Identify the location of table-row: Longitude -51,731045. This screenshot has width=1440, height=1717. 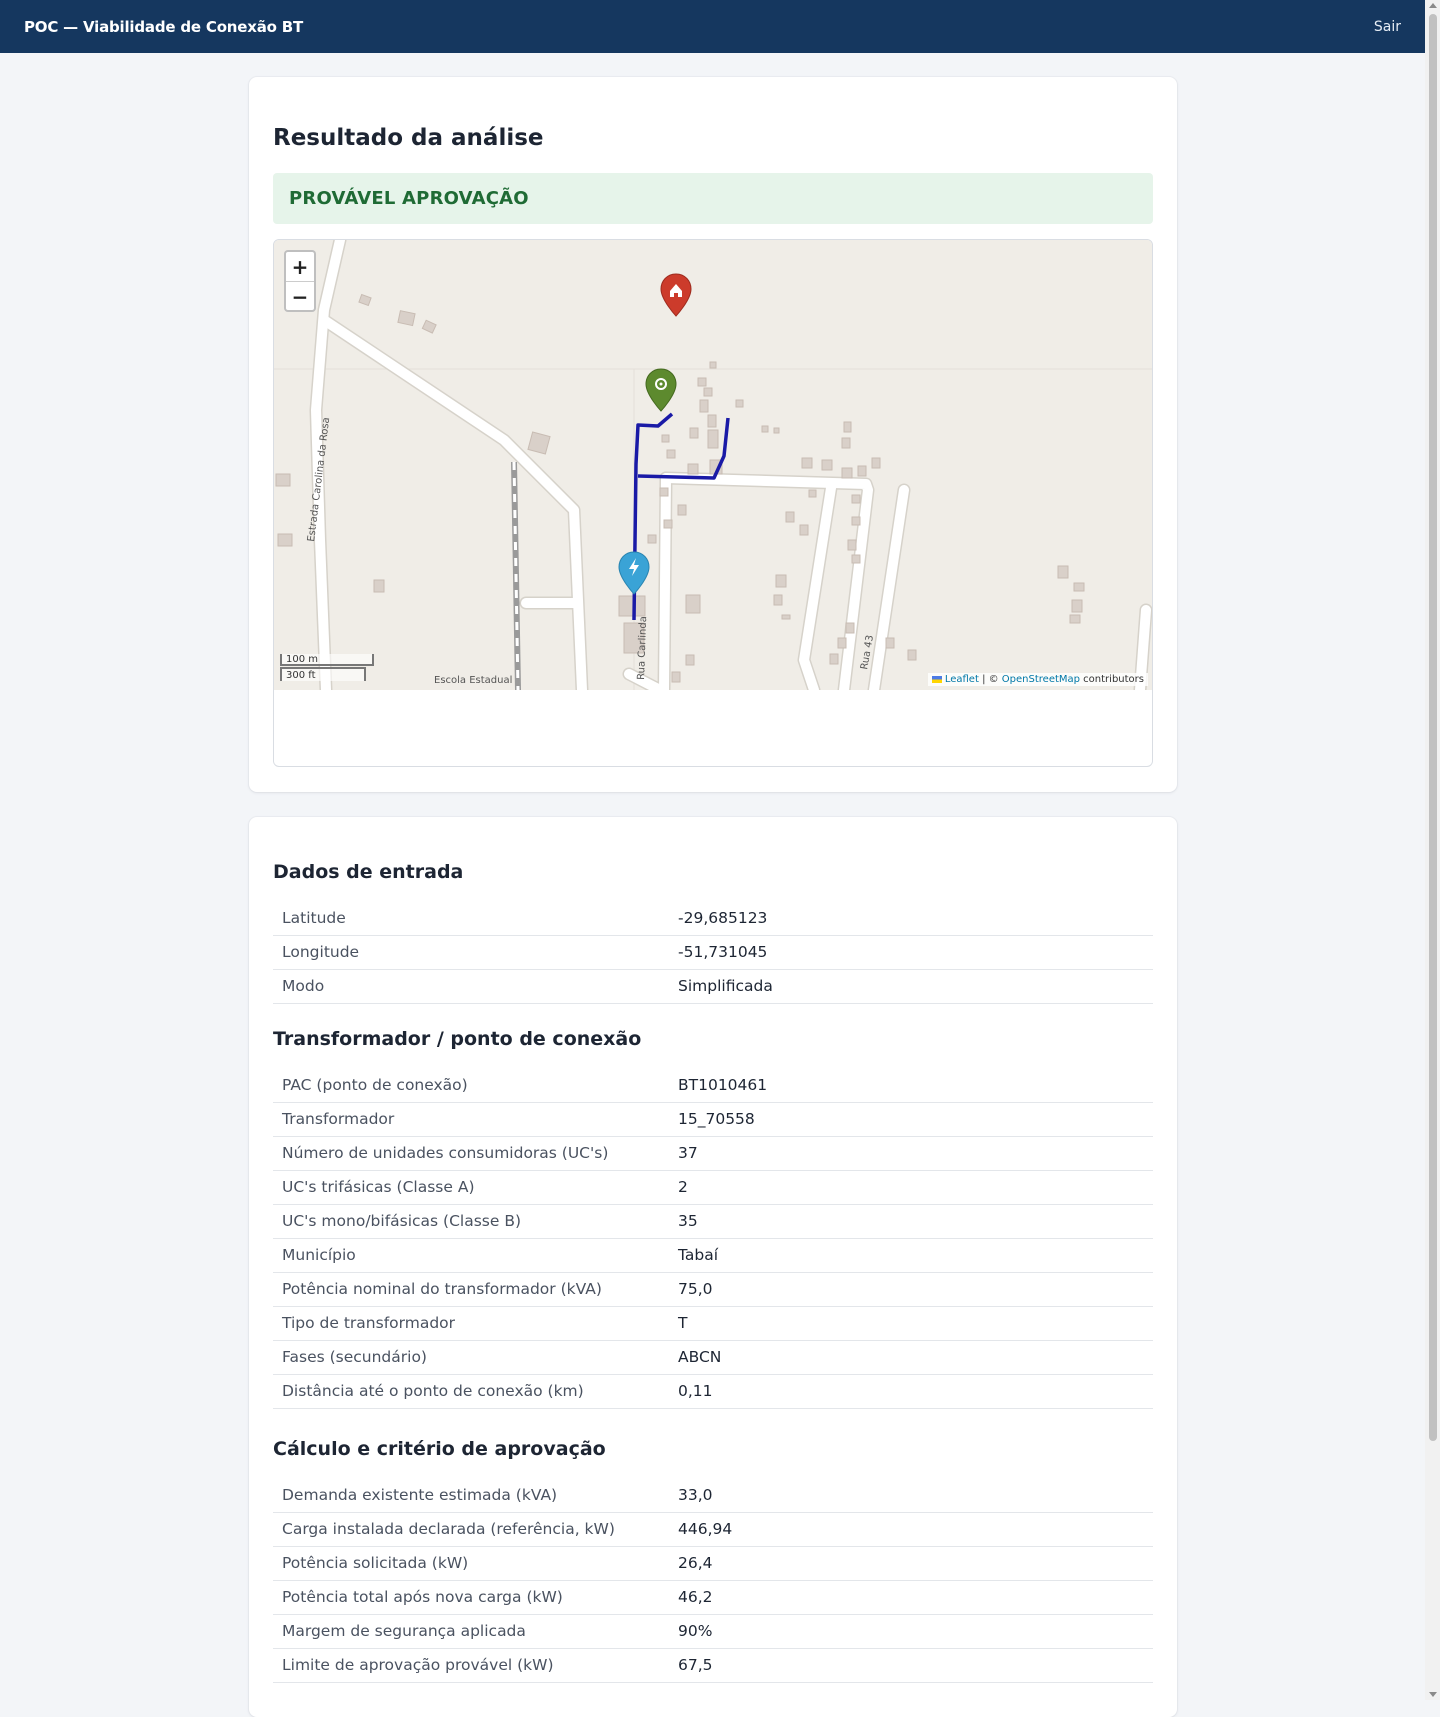
(713, 952).